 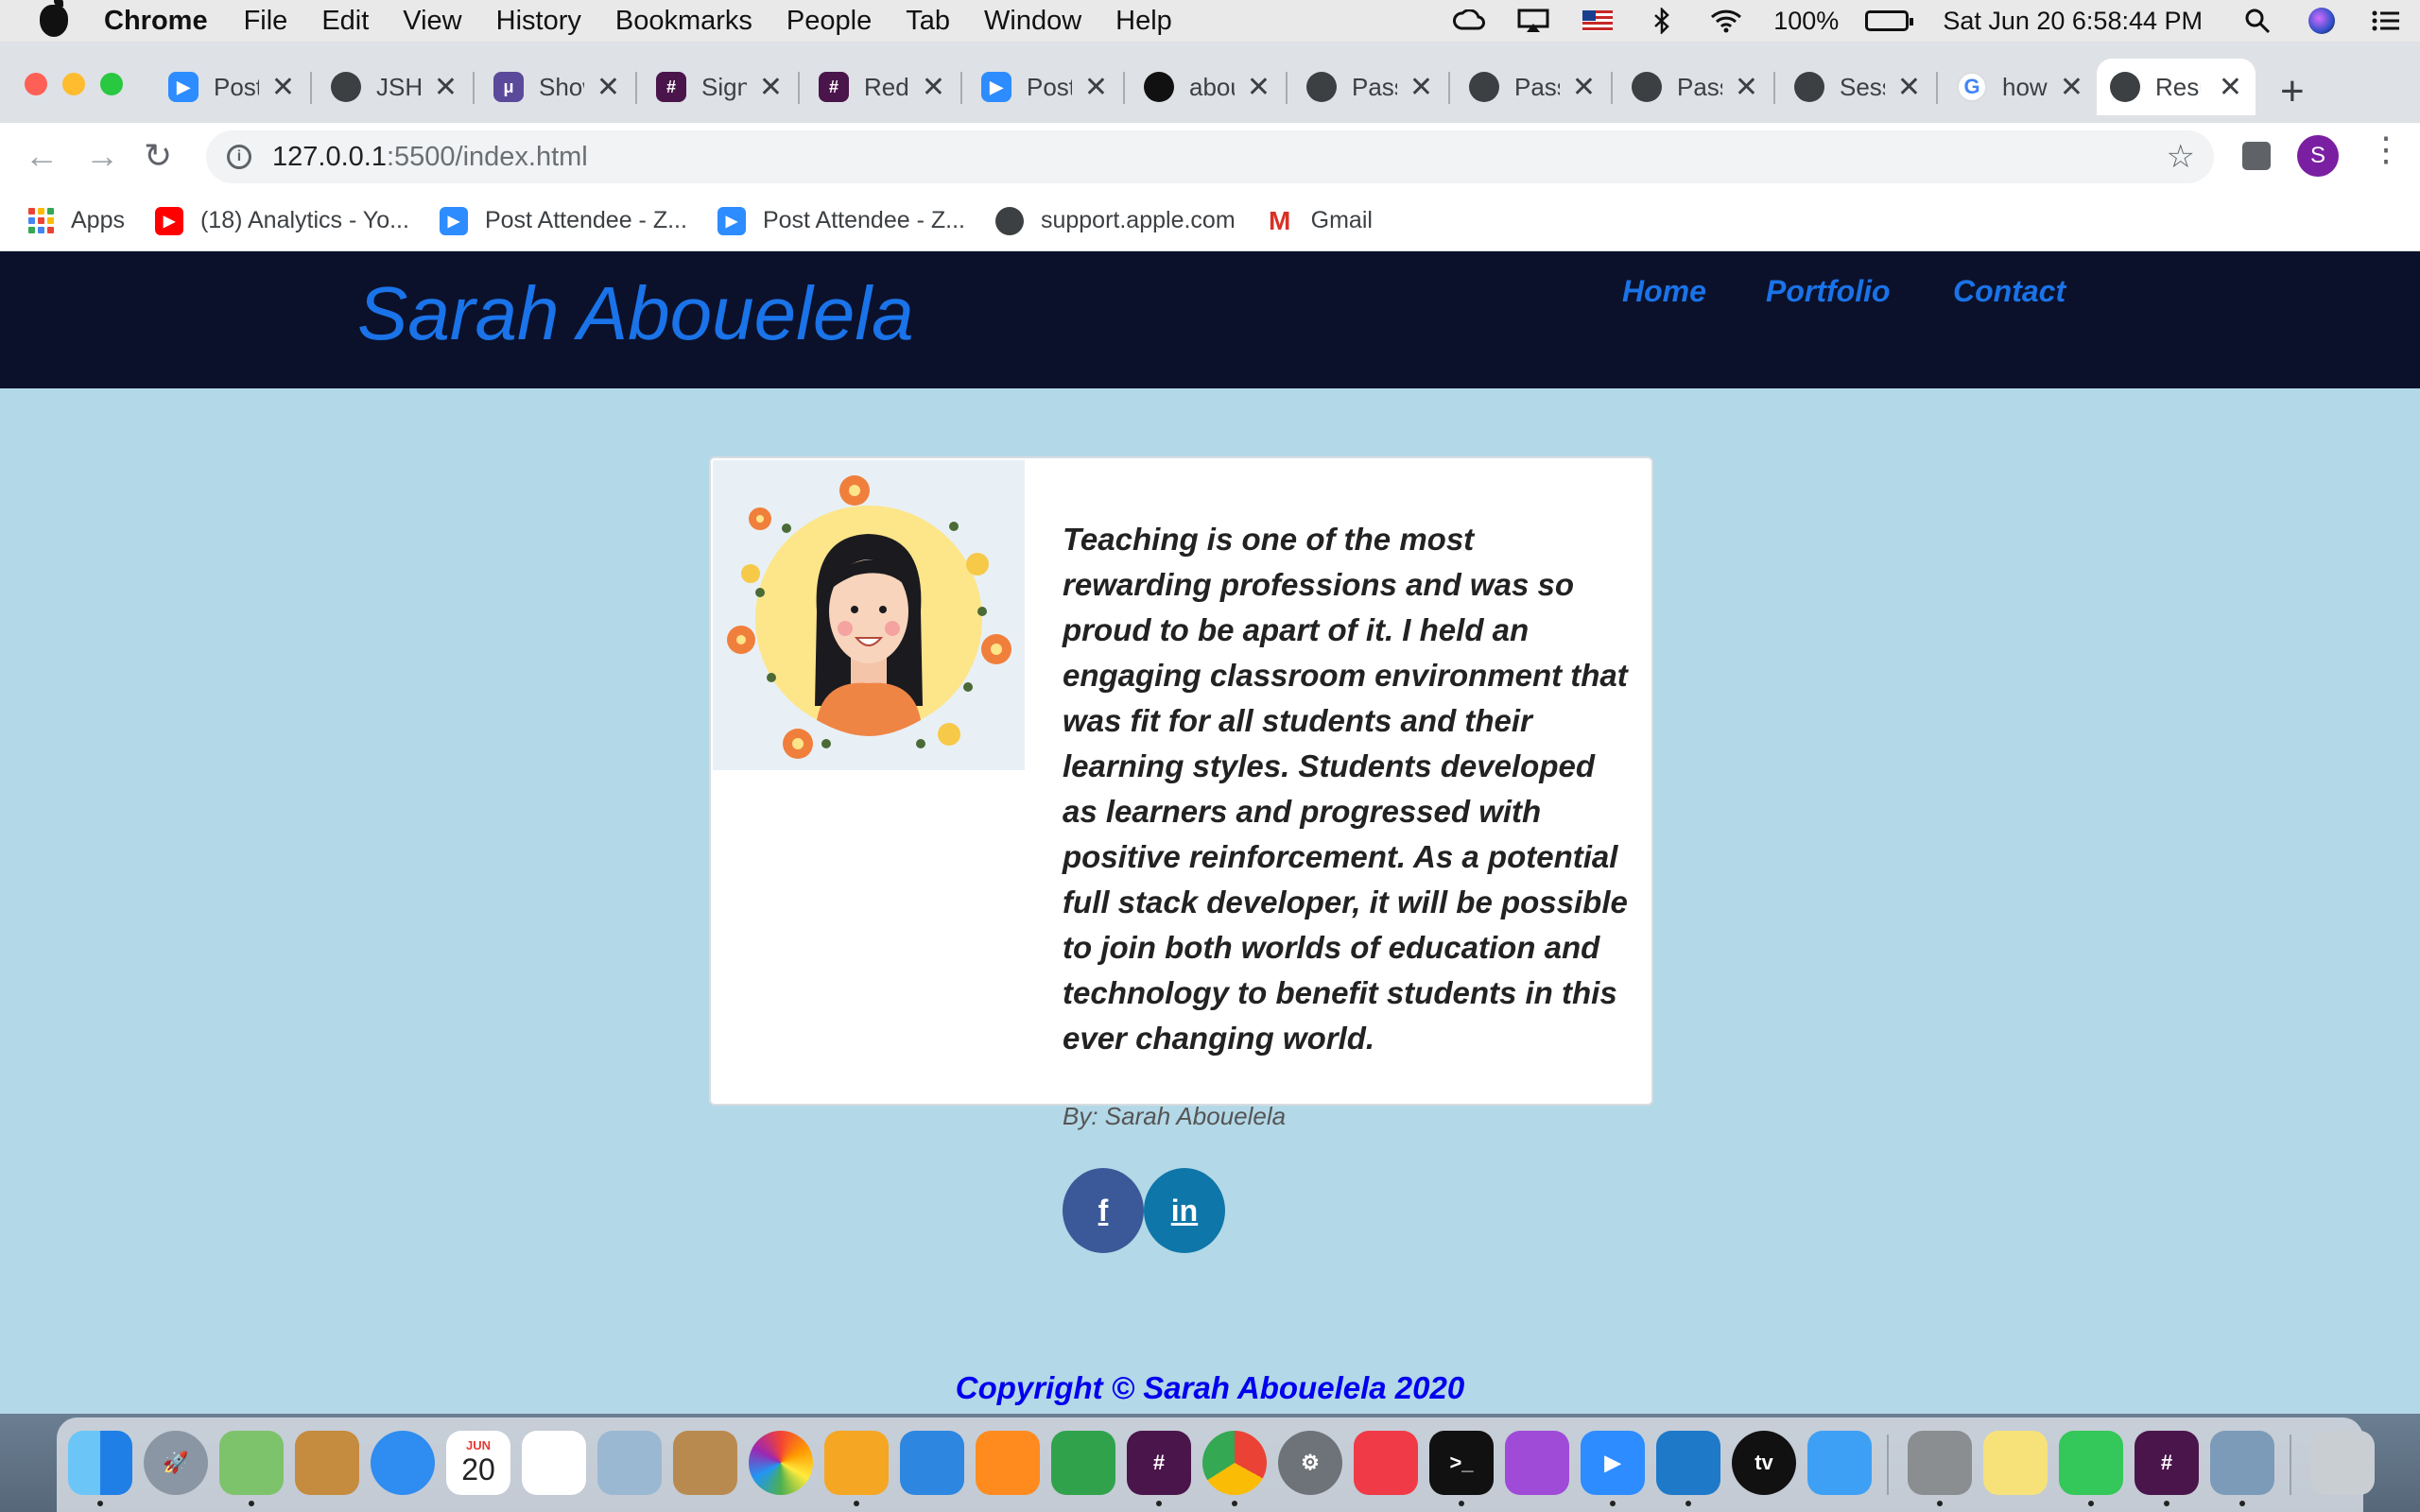 I want to click on menu-bookmarks: Bookmarks, so click(x=683, y=21).